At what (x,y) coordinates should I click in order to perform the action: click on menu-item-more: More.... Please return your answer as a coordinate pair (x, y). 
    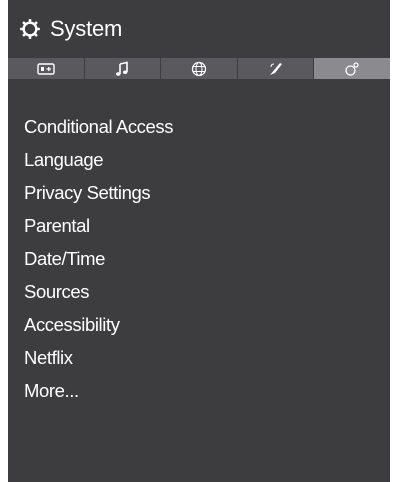
    Looking at the image, I should click on (98, 390).